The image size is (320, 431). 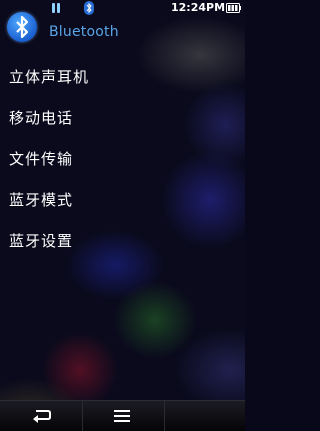 What do you see at coordinates (122, 117) in the screenshot?
I see `menu-item-mobile-phone: 移动电话` at bounding box center [122, 117].